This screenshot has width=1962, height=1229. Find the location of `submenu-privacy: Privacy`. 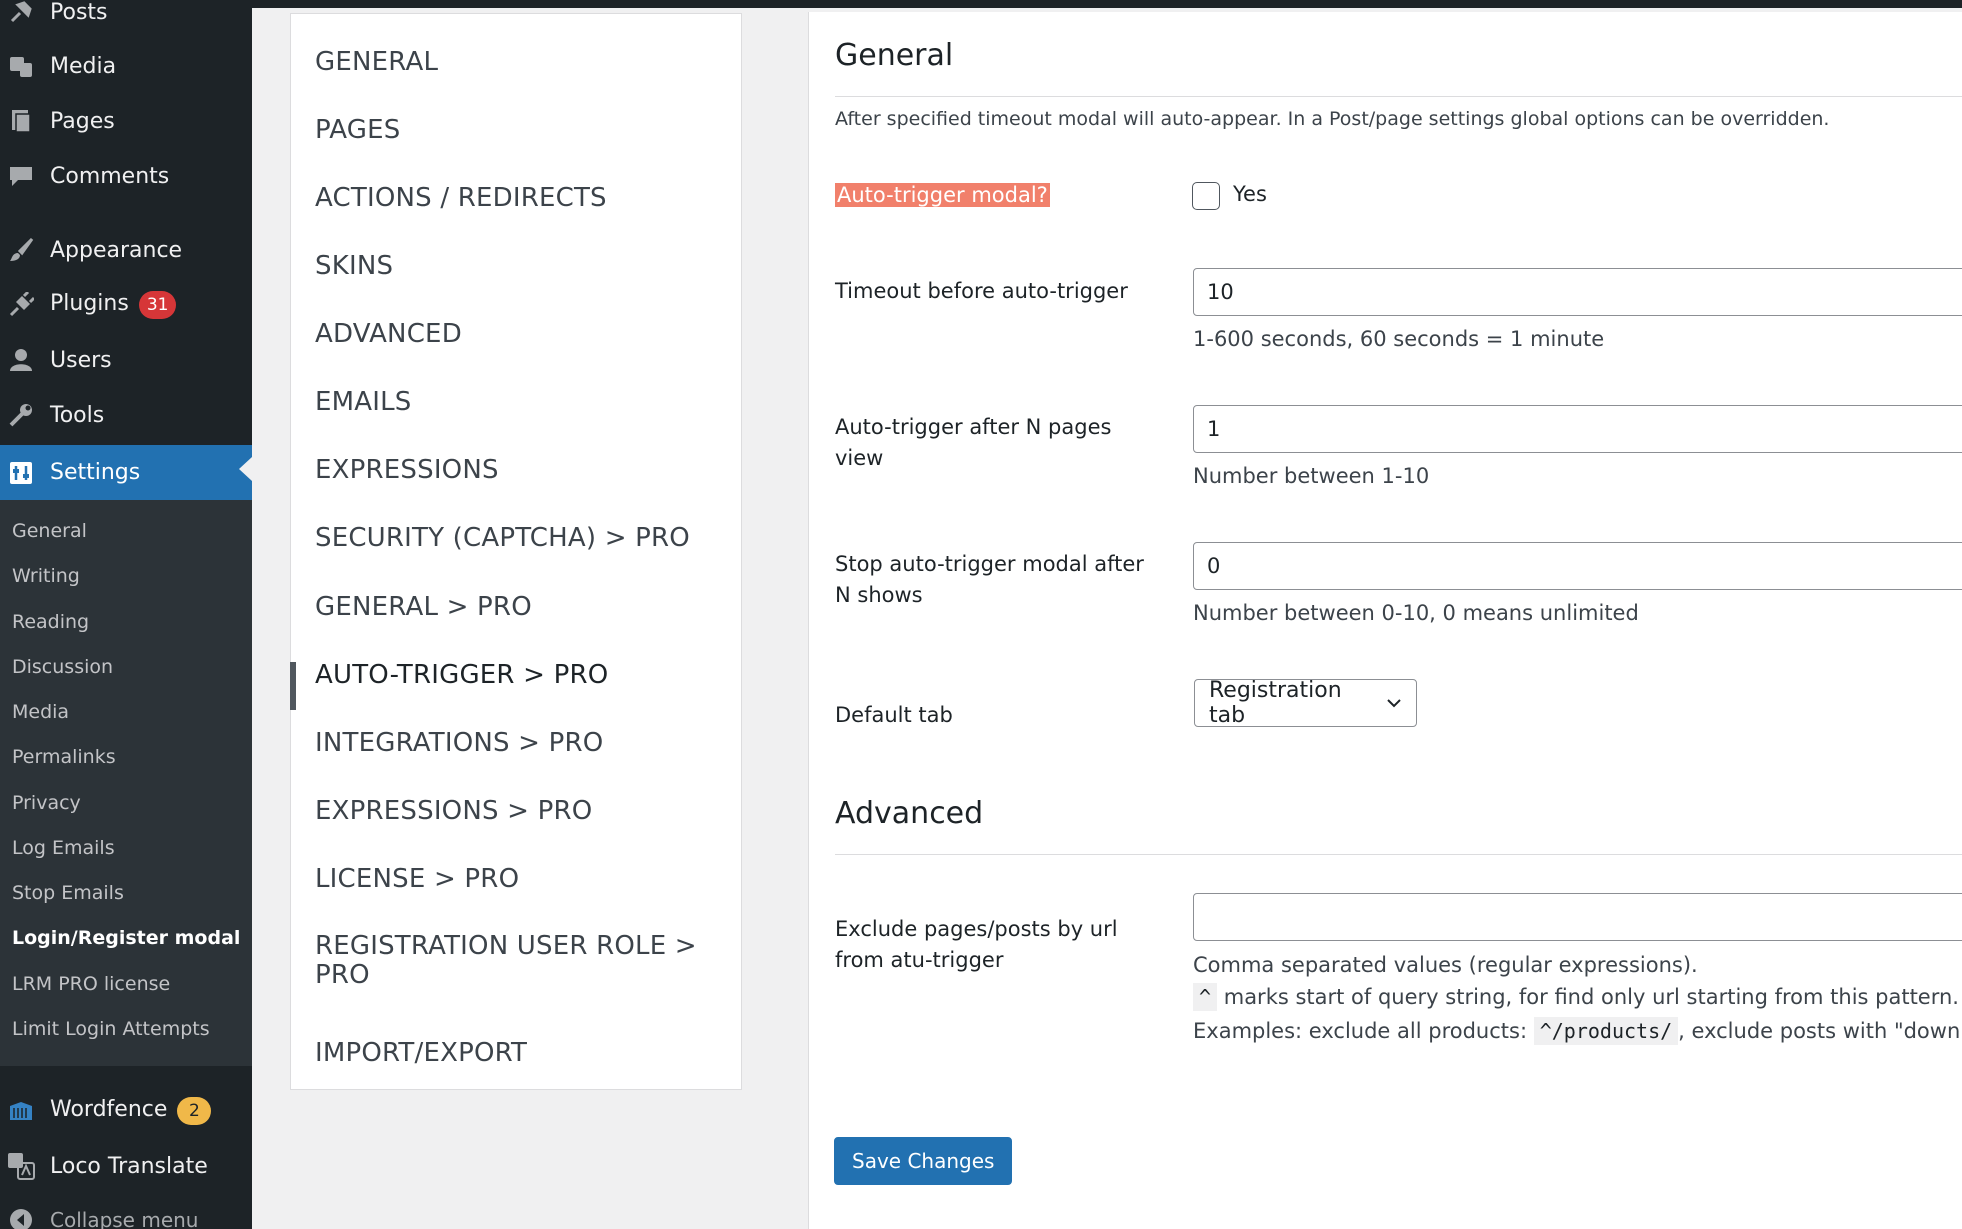

submenu-privacy: Privacy is located at coordinates (46, 803).